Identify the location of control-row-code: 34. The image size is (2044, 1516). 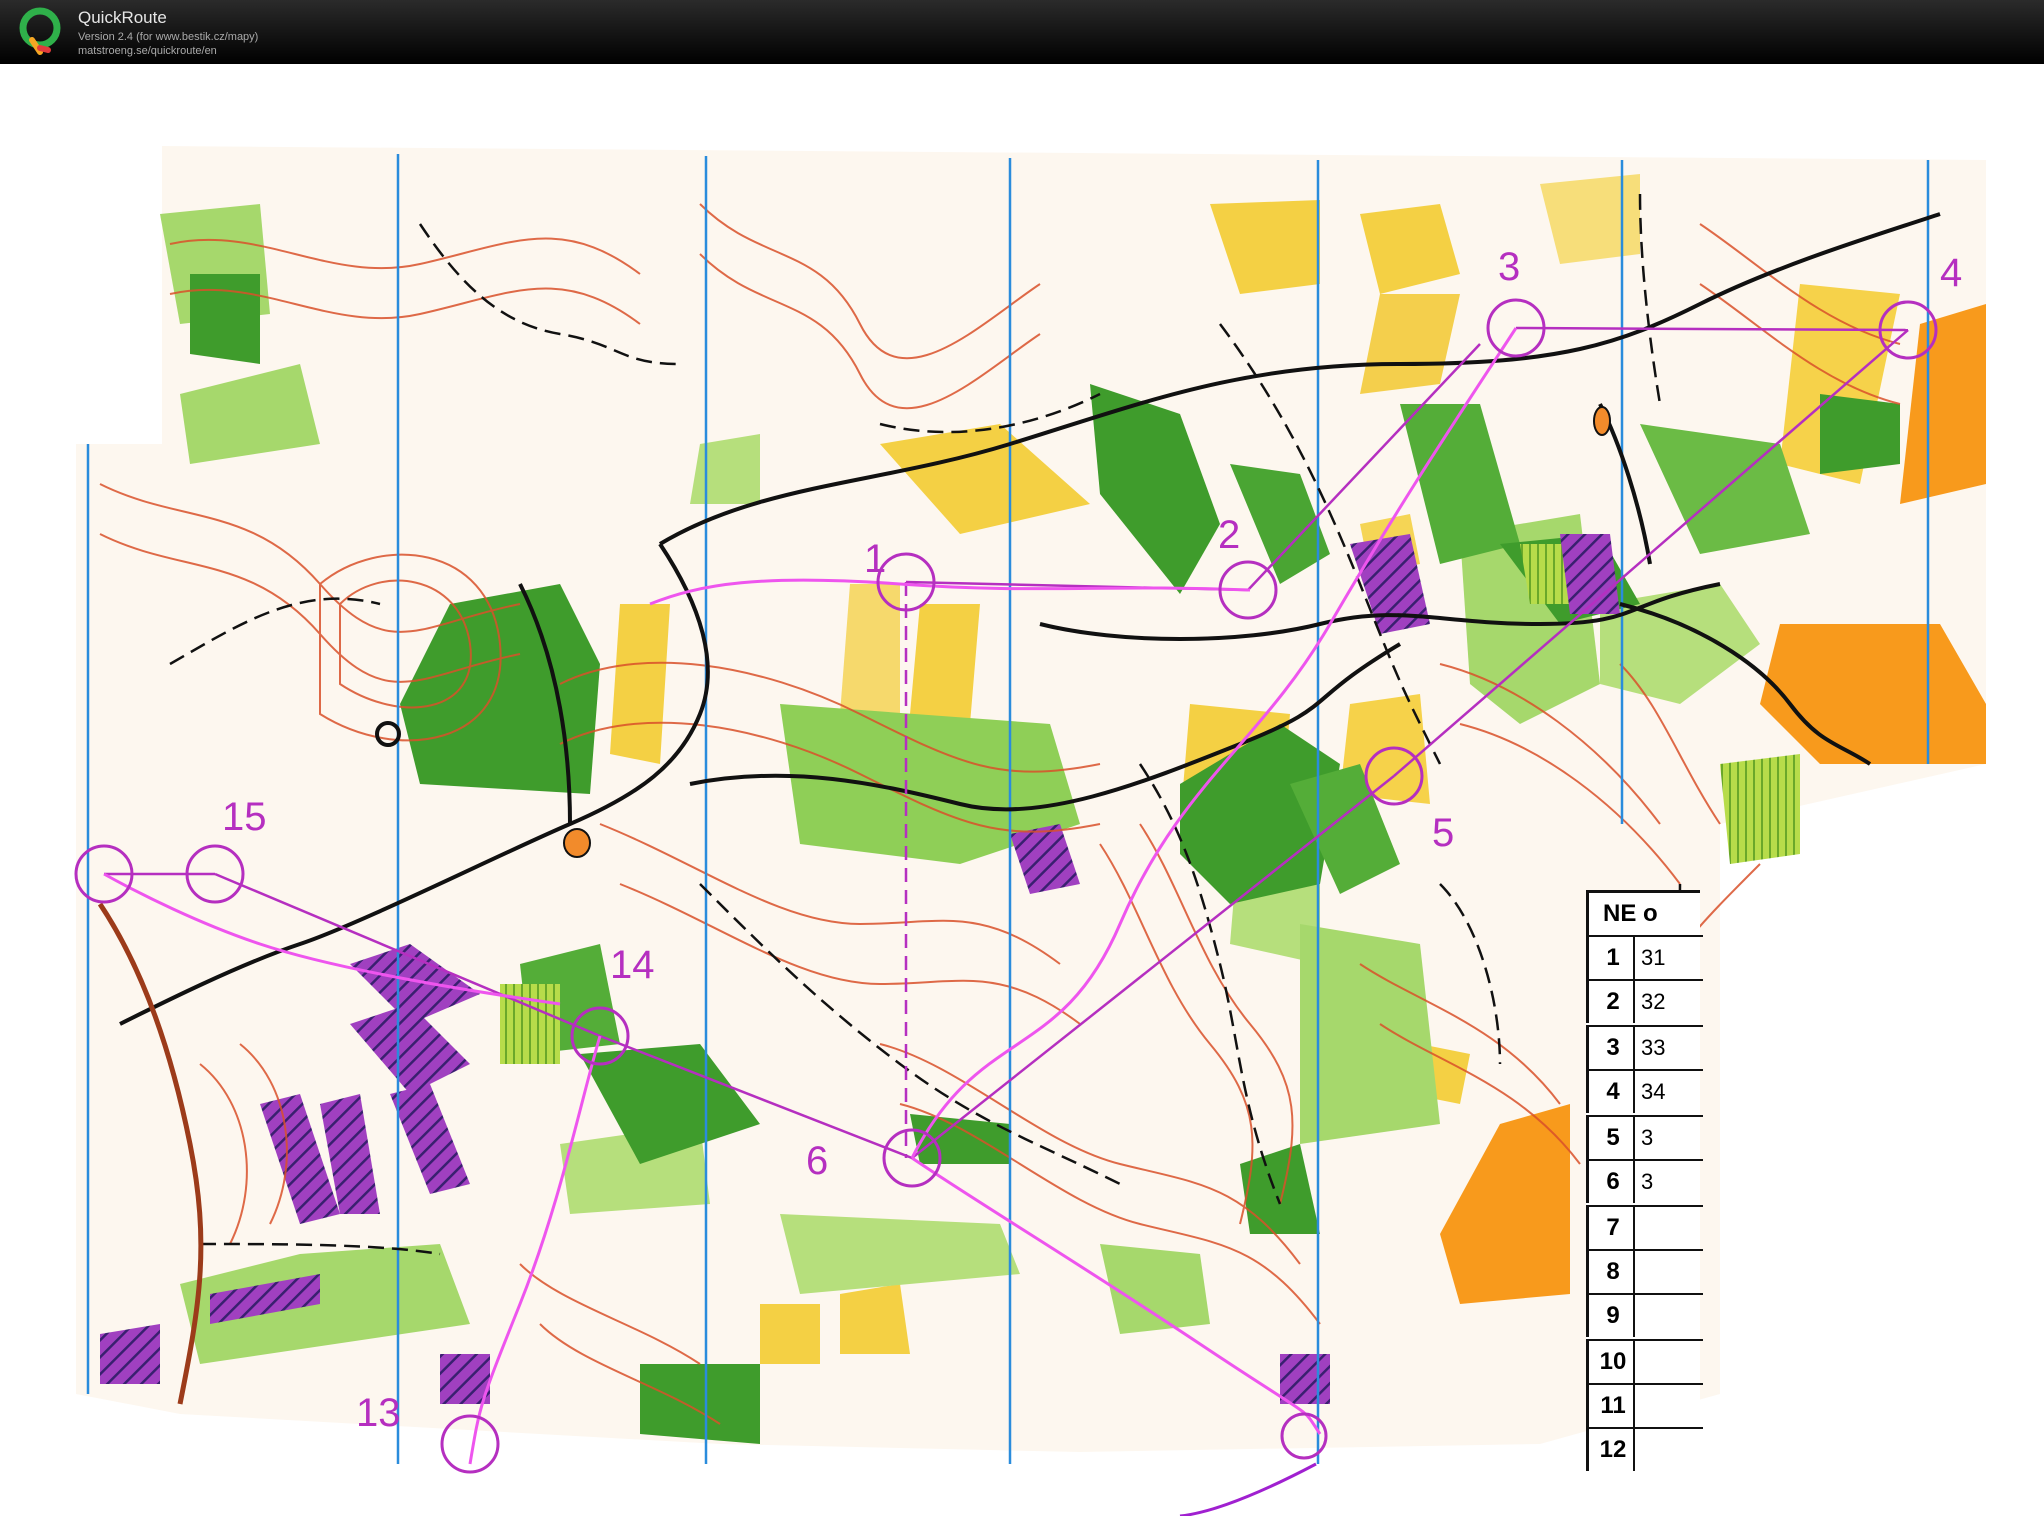
(1653, 1091).